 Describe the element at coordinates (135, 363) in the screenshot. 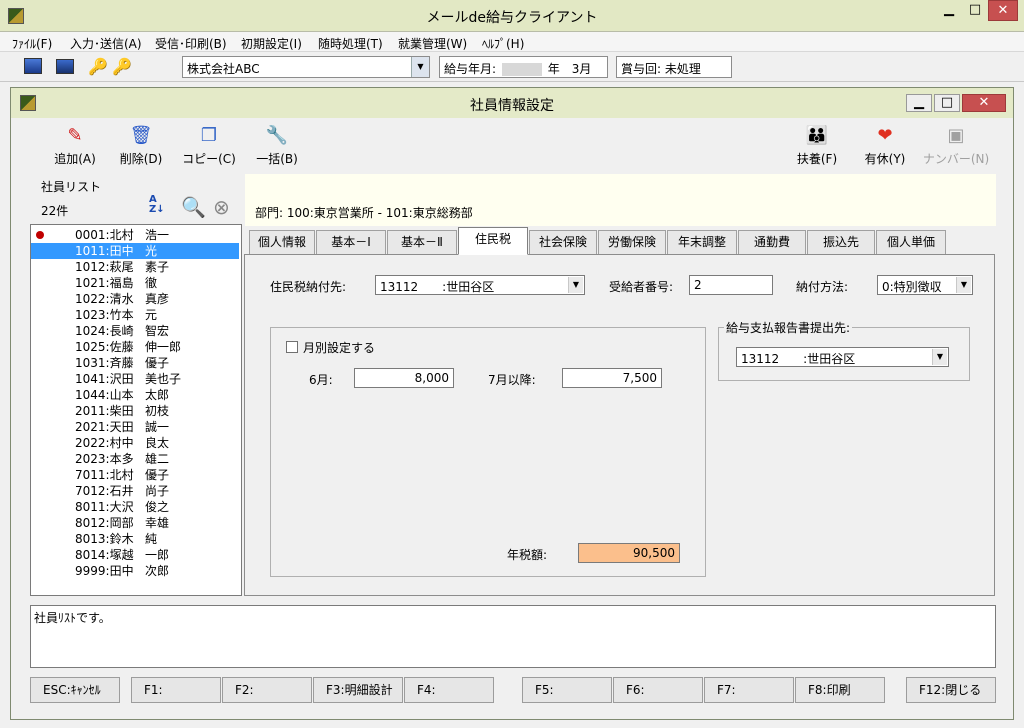

I see `list-item: 1031:斉藤 優子` at that location.